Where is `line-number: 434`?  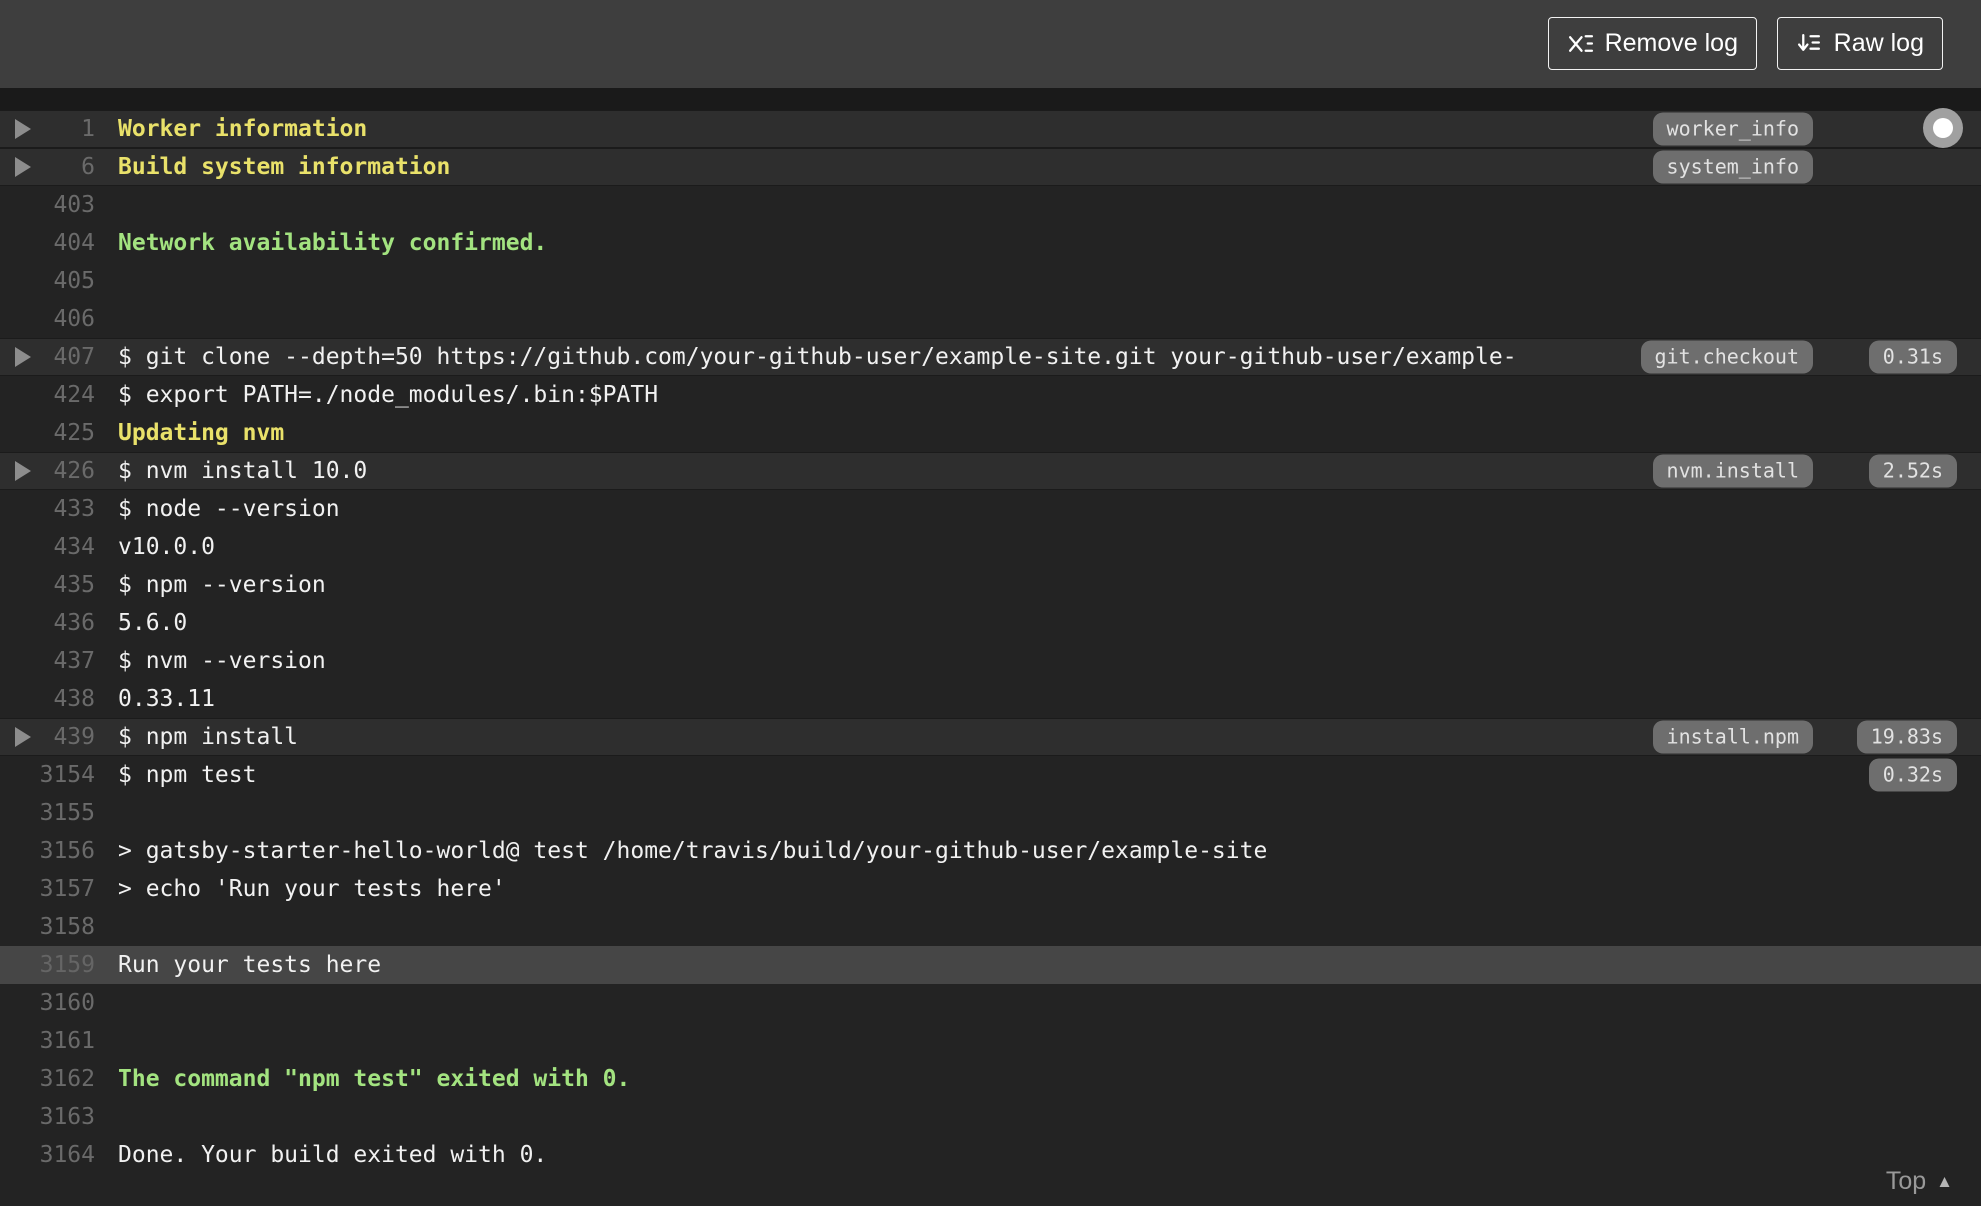 line-number: 434 is located at coordinates (47, 547).